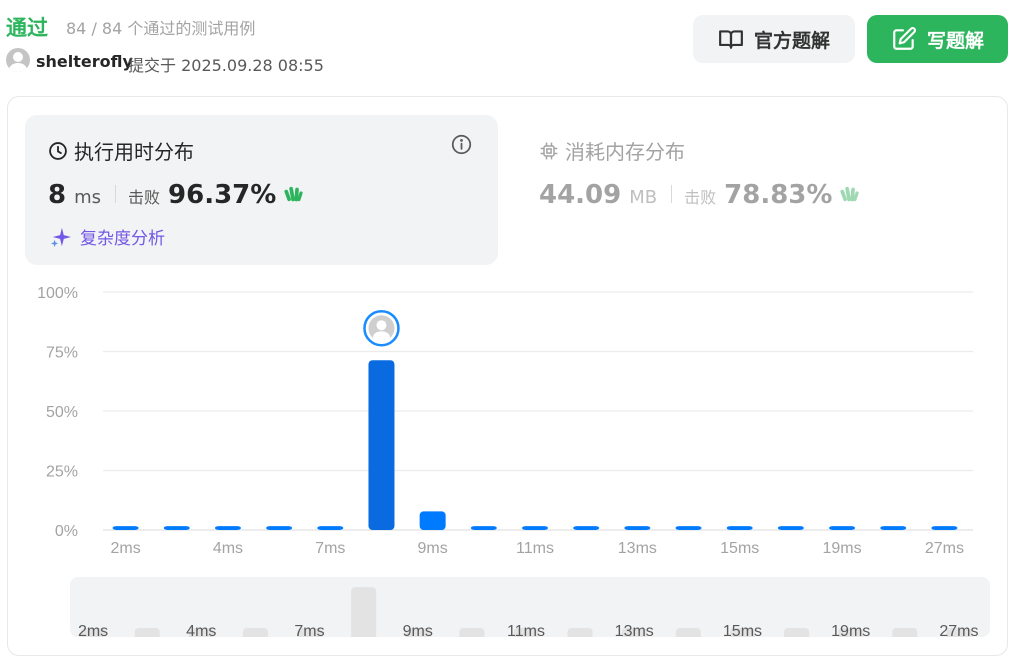 This screenshot has height=660, width=1014. I want to click on x-tick-label: 19ms, so click(841, 548).